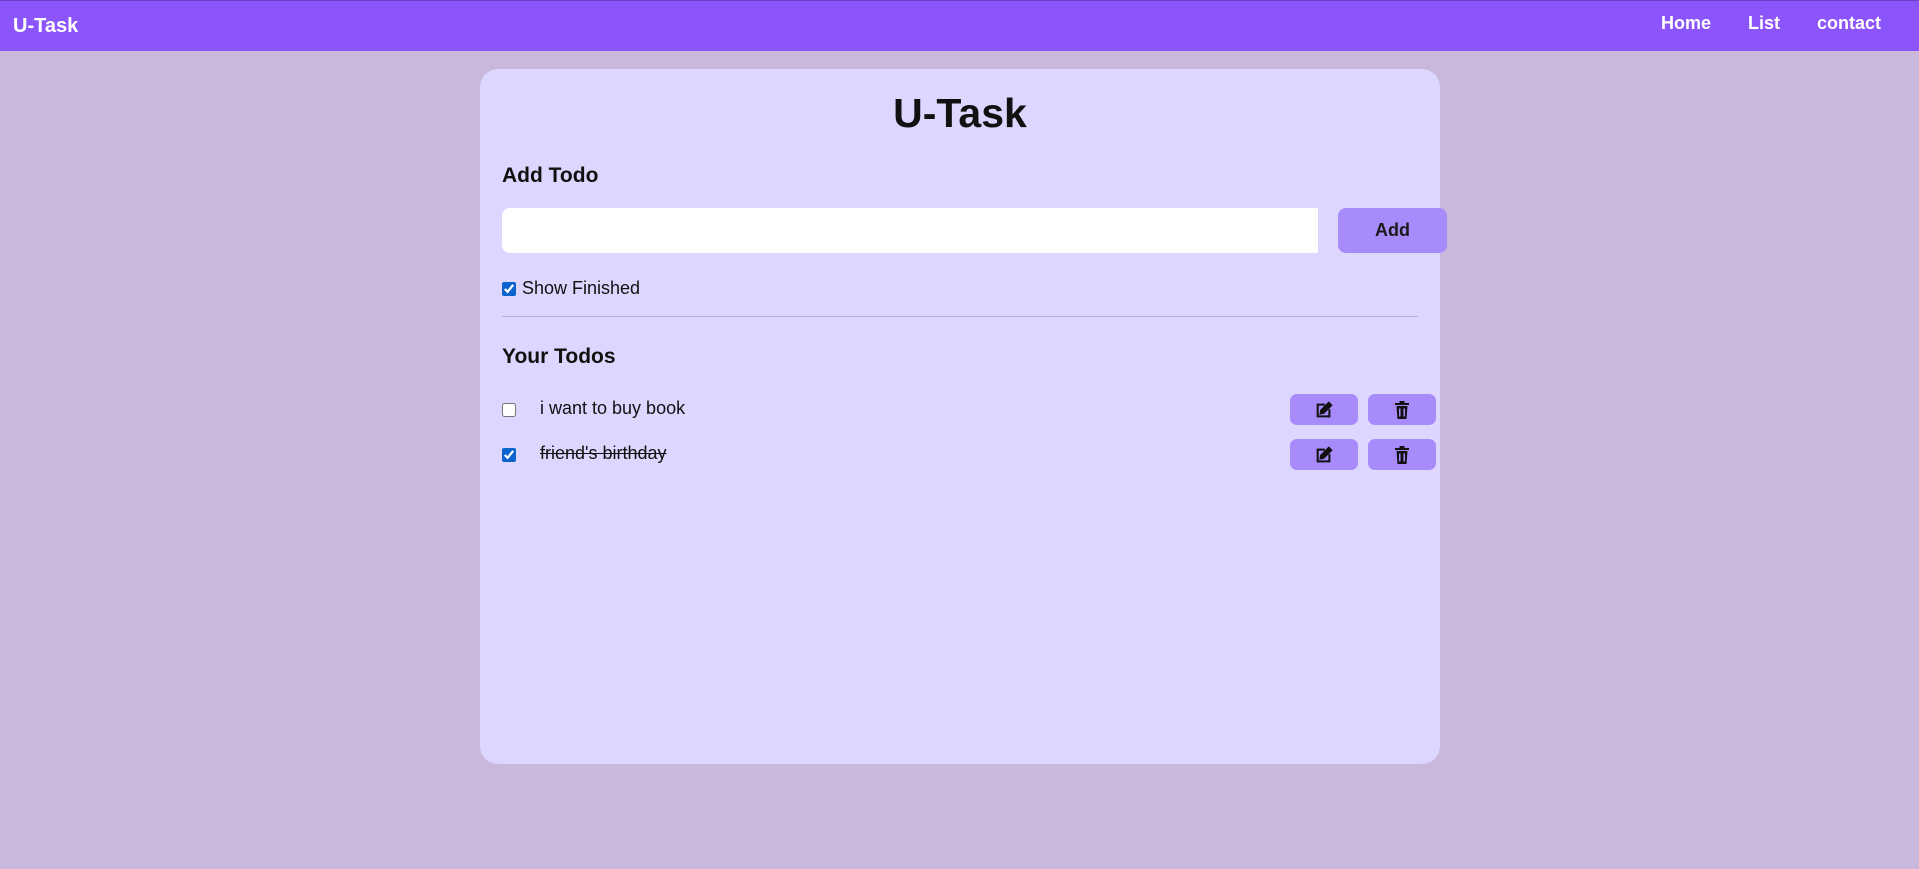  I want to click on divider, so click(960, 316).